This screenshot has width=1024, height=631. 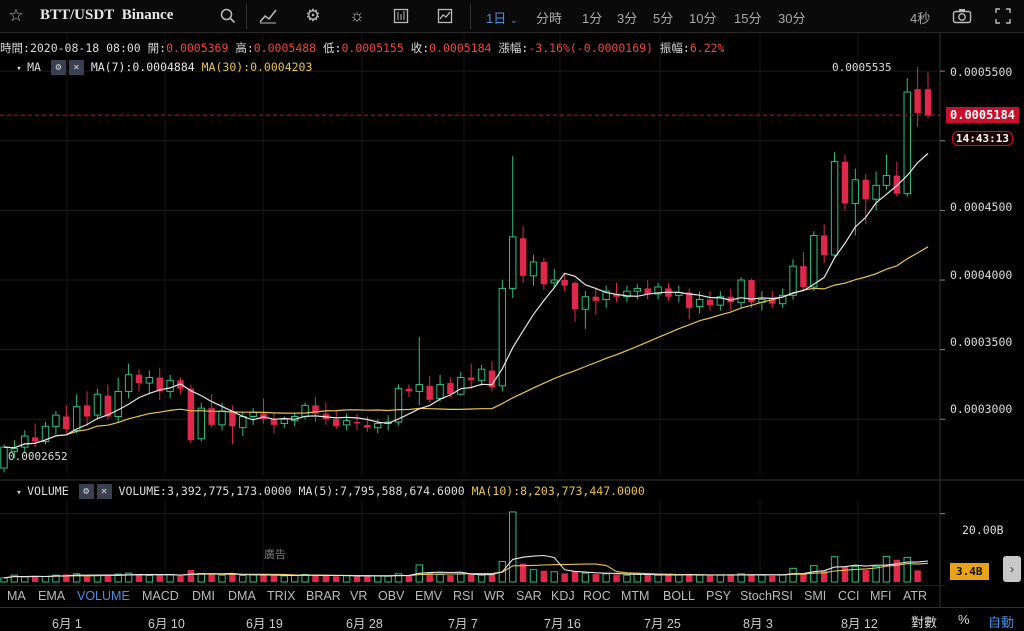 I want to click on chevron-down-icon: ⌄, so click(x=513, y=20).